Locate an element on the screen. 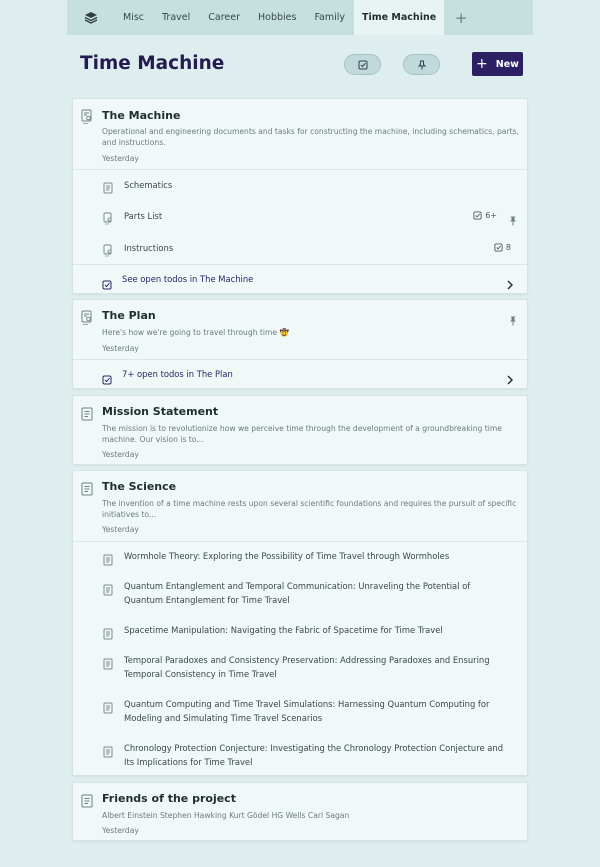  card-title: The Science is located at coordinates (139, 486).